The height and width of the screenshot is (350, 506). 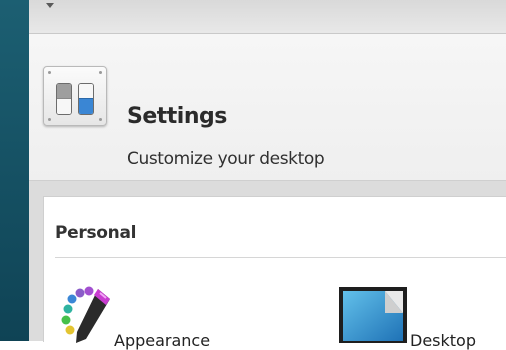 What do you see at coordinates (75, 96) in the screenshot?
I see `settings-toggle-icon` at bounding box center [75, 96].